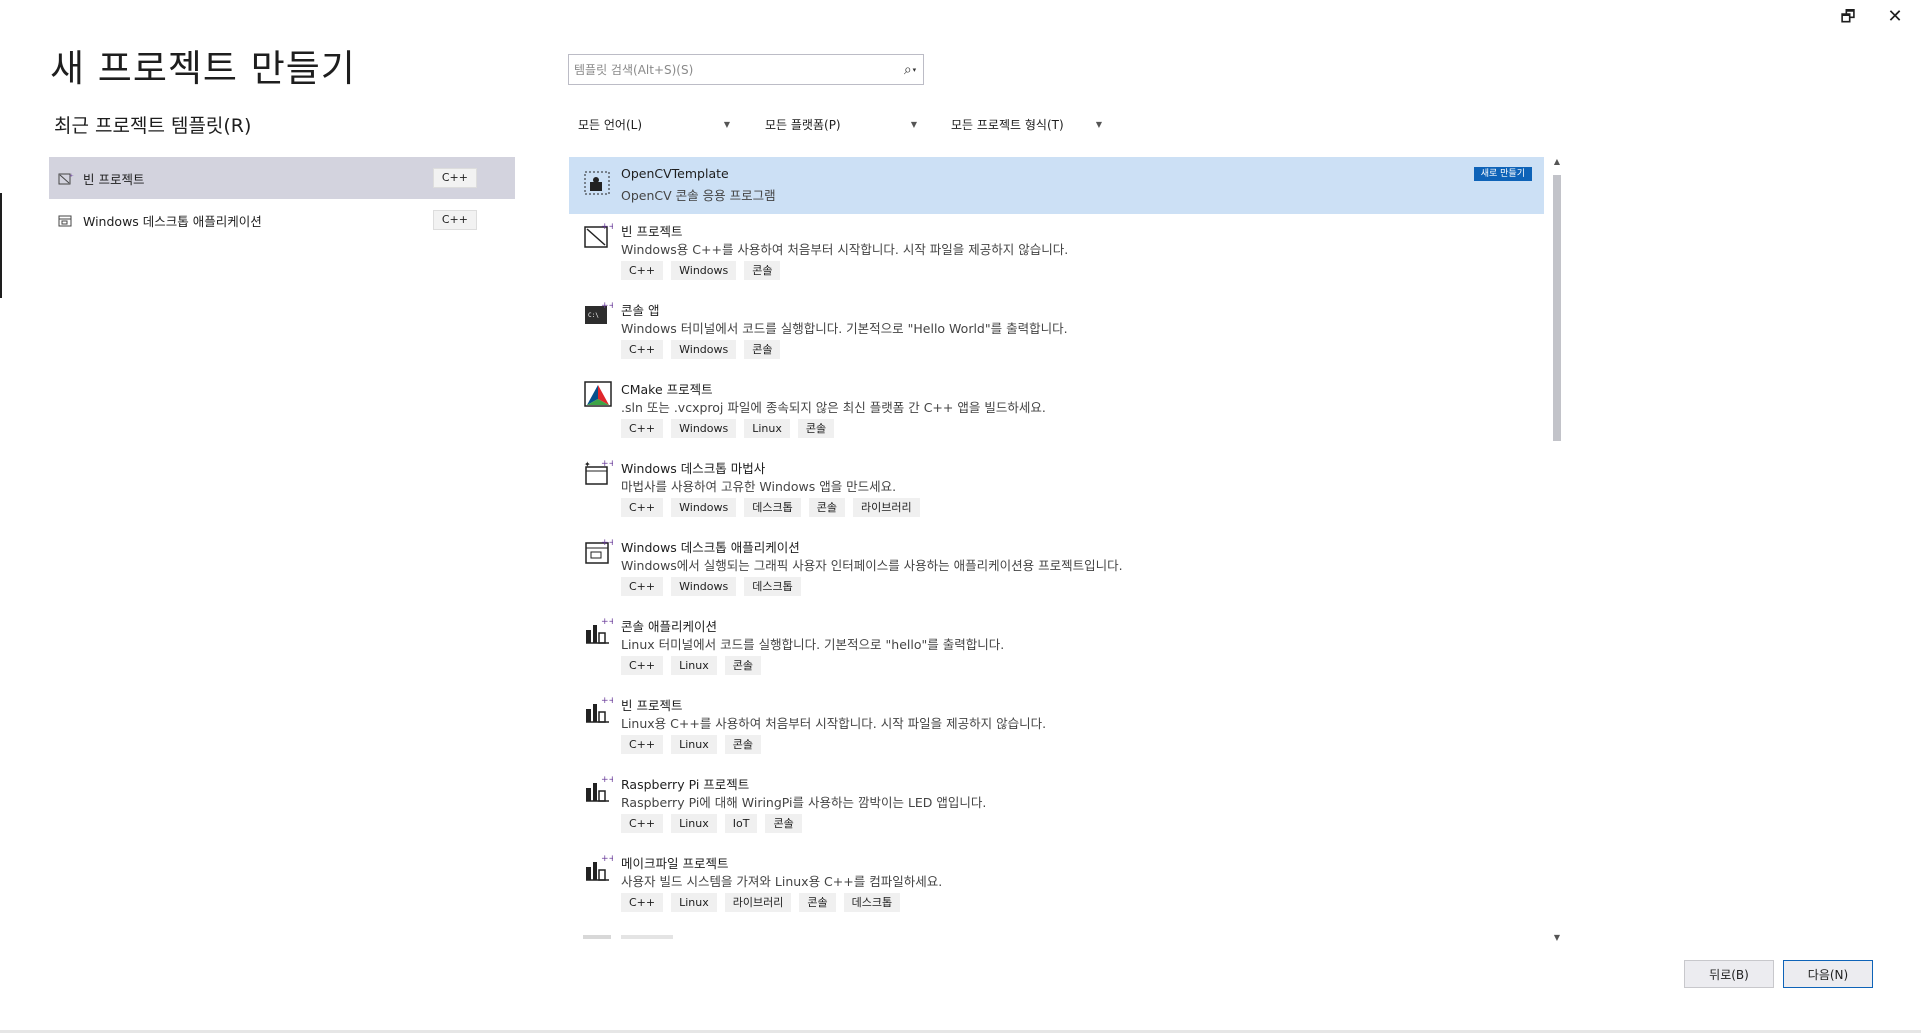 The height and width of the screenshot is (1033, 1921). Describe the element at coordinates (647, 937) in the screenshot. I see `partial-title` at that location.